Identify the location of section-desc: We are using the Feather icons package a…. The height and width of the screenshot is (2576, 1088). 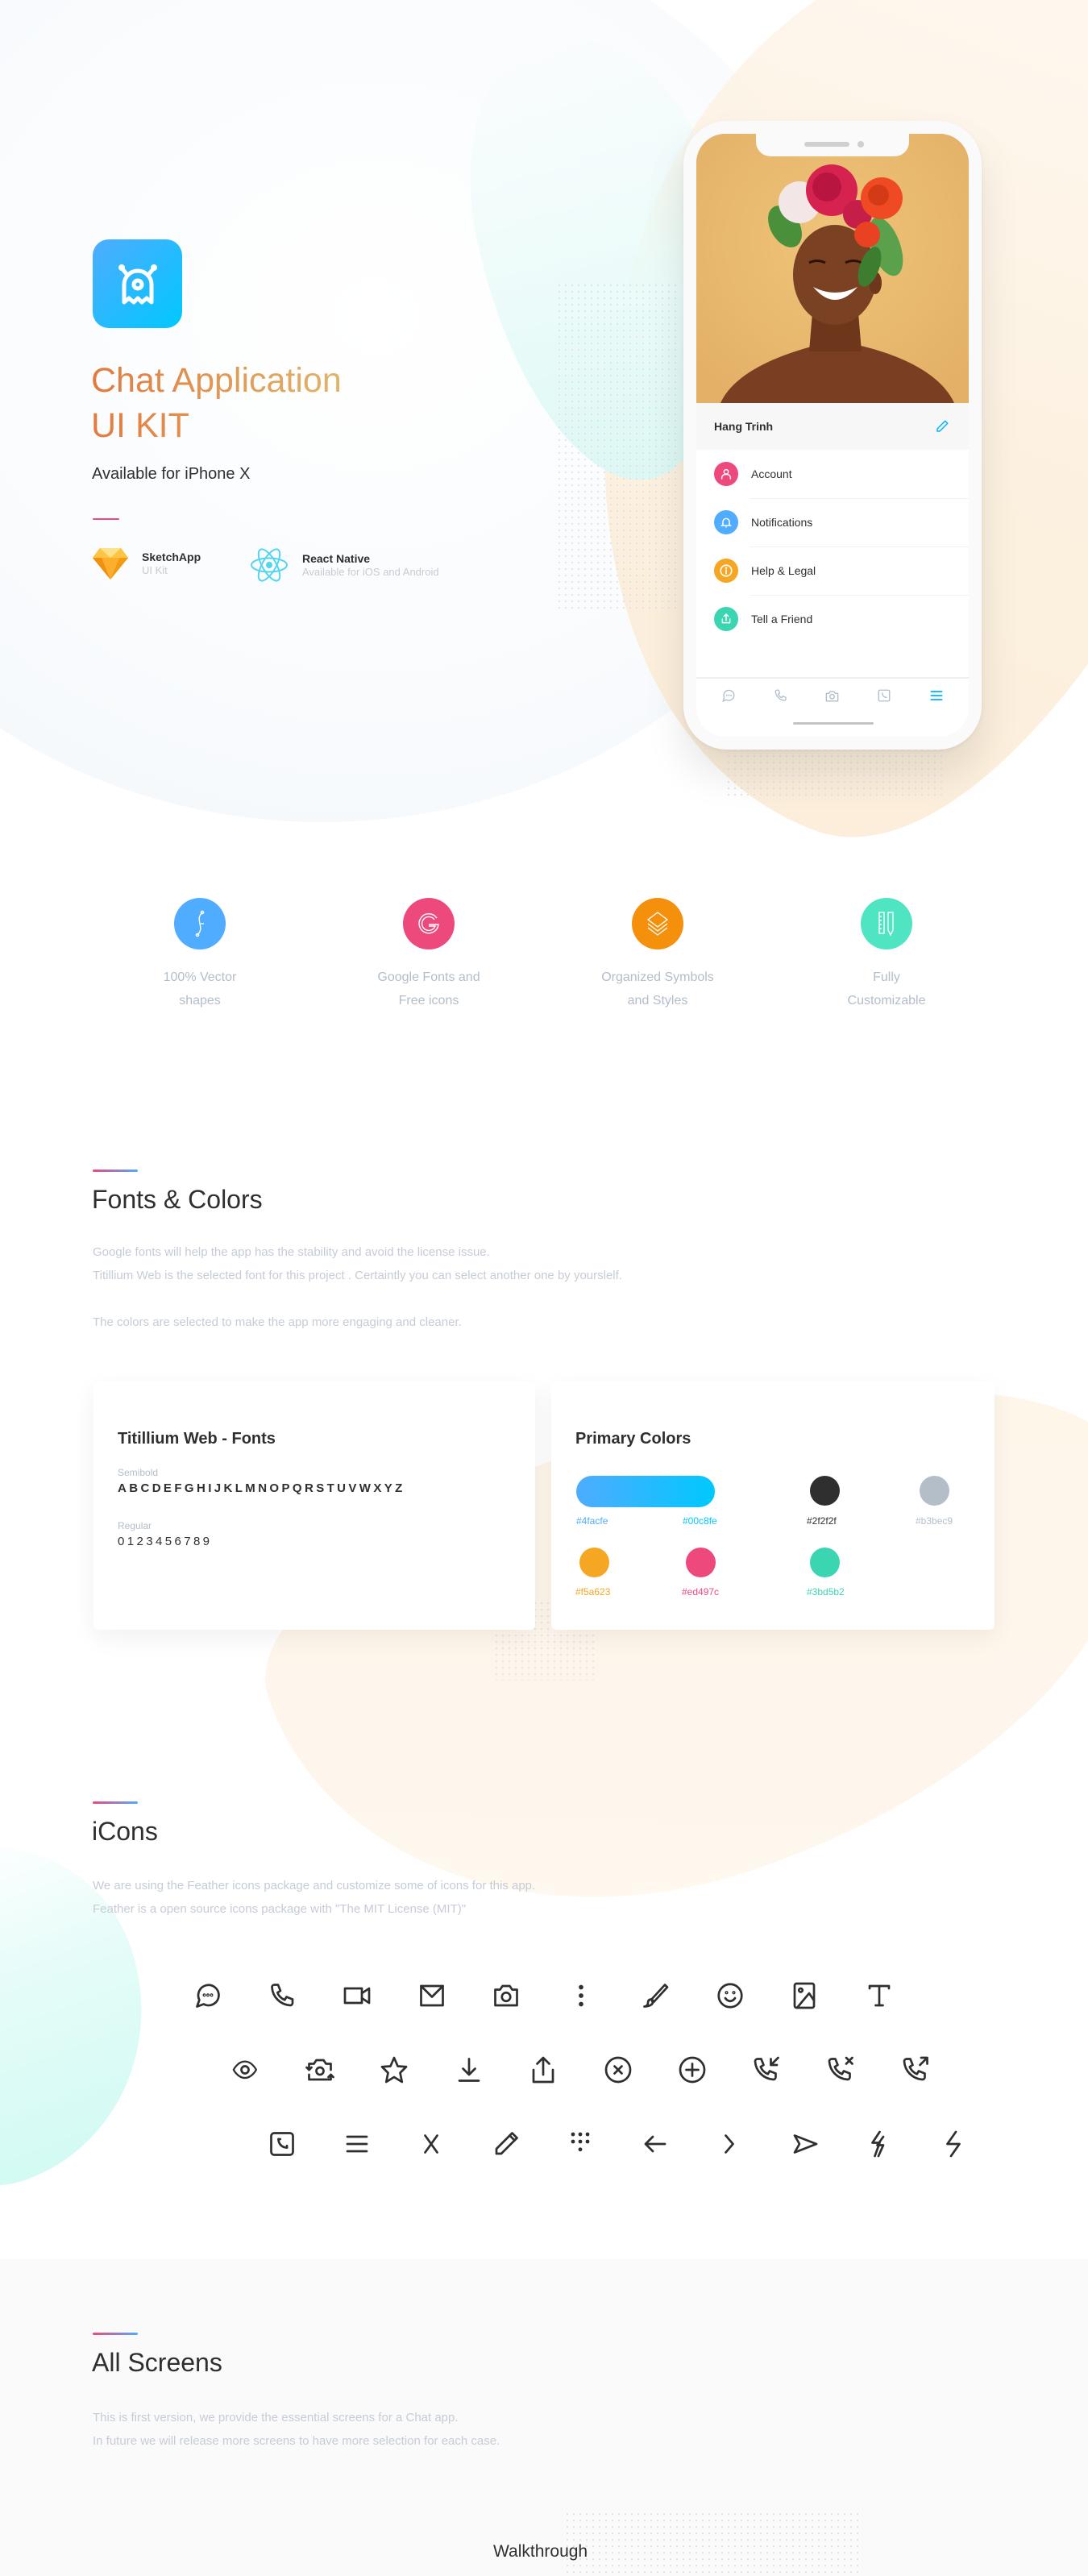
(314, 1897).